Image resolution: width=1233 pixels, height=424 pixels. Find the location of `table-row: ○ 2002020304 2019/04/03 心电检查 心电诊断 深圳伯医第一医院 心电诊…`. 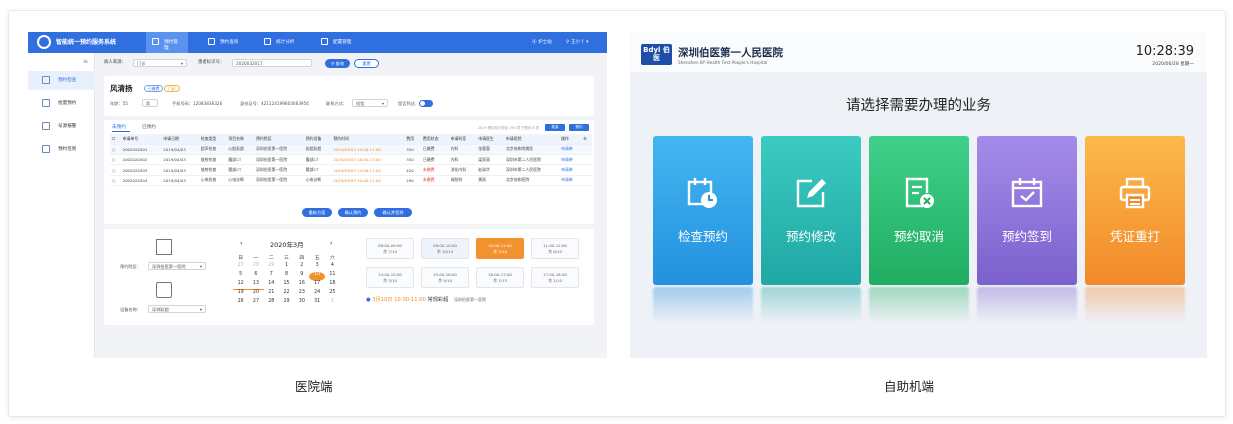

table-row: ○ 2002020304 2019/04/03 心电检查 心电诊断 深圳伯医第一医院 心电诊… is located at coordinates (351, 180).